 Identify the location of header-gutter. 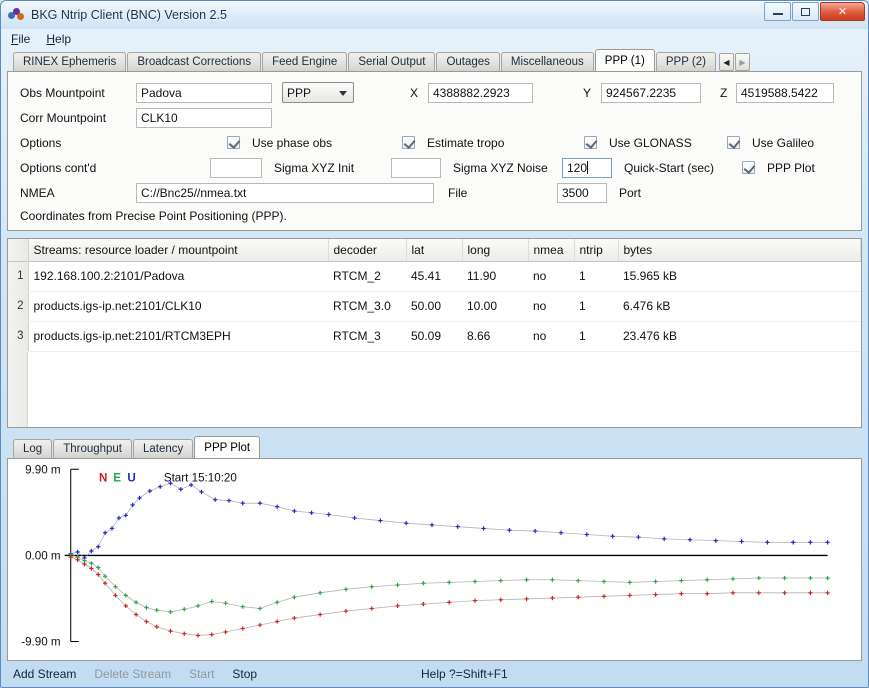
(18, 250).